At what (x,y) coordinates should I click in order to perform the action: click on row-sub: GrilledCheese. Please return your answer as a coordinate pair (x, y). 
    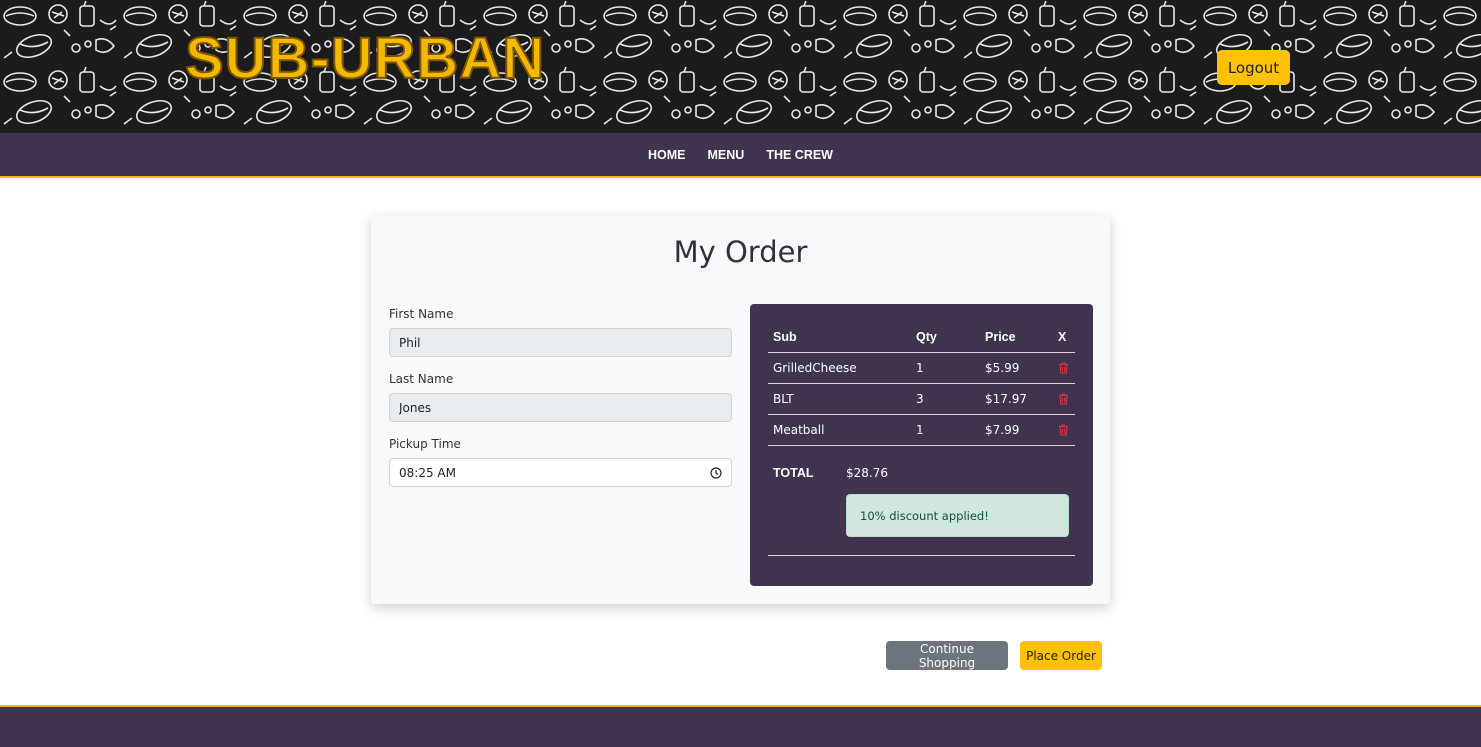
    Looking at the image, I should click on (839, 368).